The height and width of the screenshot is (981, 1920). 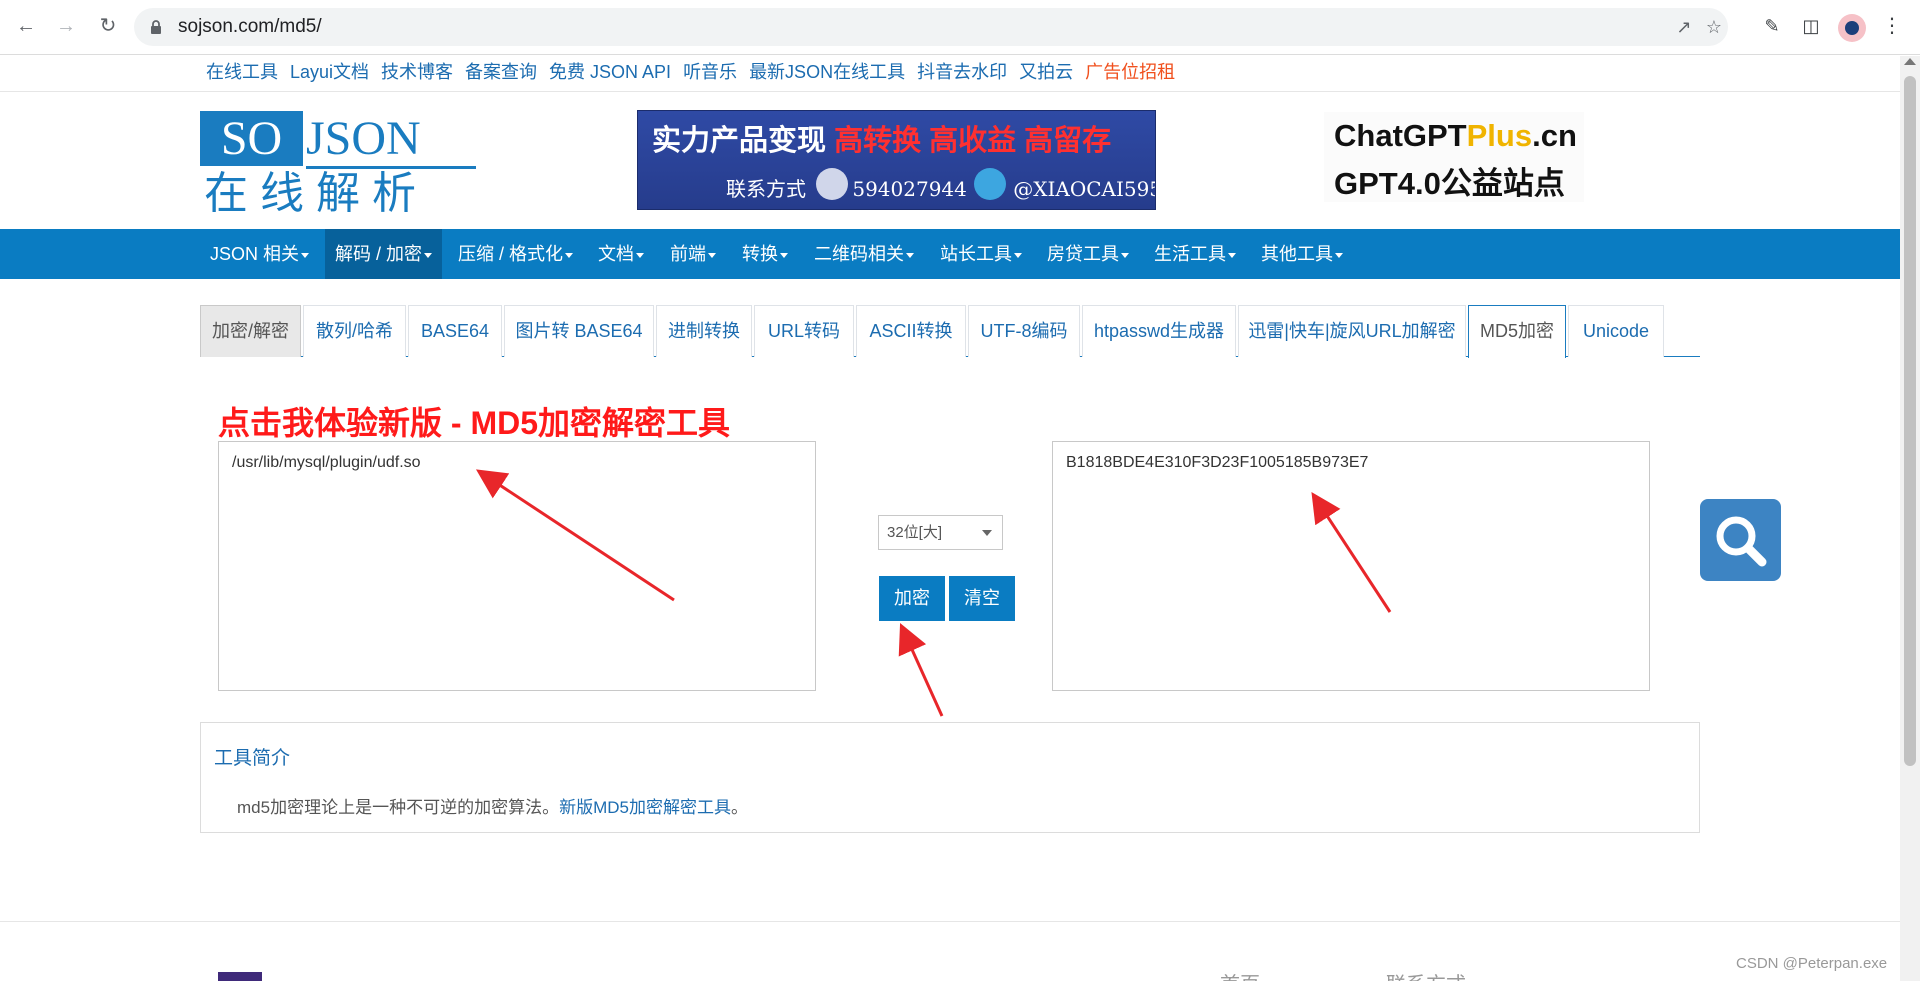 What do you see at coordinates (1910, 61) in the screenshot?
I see `scroll-up-icon` at bounding box center [1910, 61].